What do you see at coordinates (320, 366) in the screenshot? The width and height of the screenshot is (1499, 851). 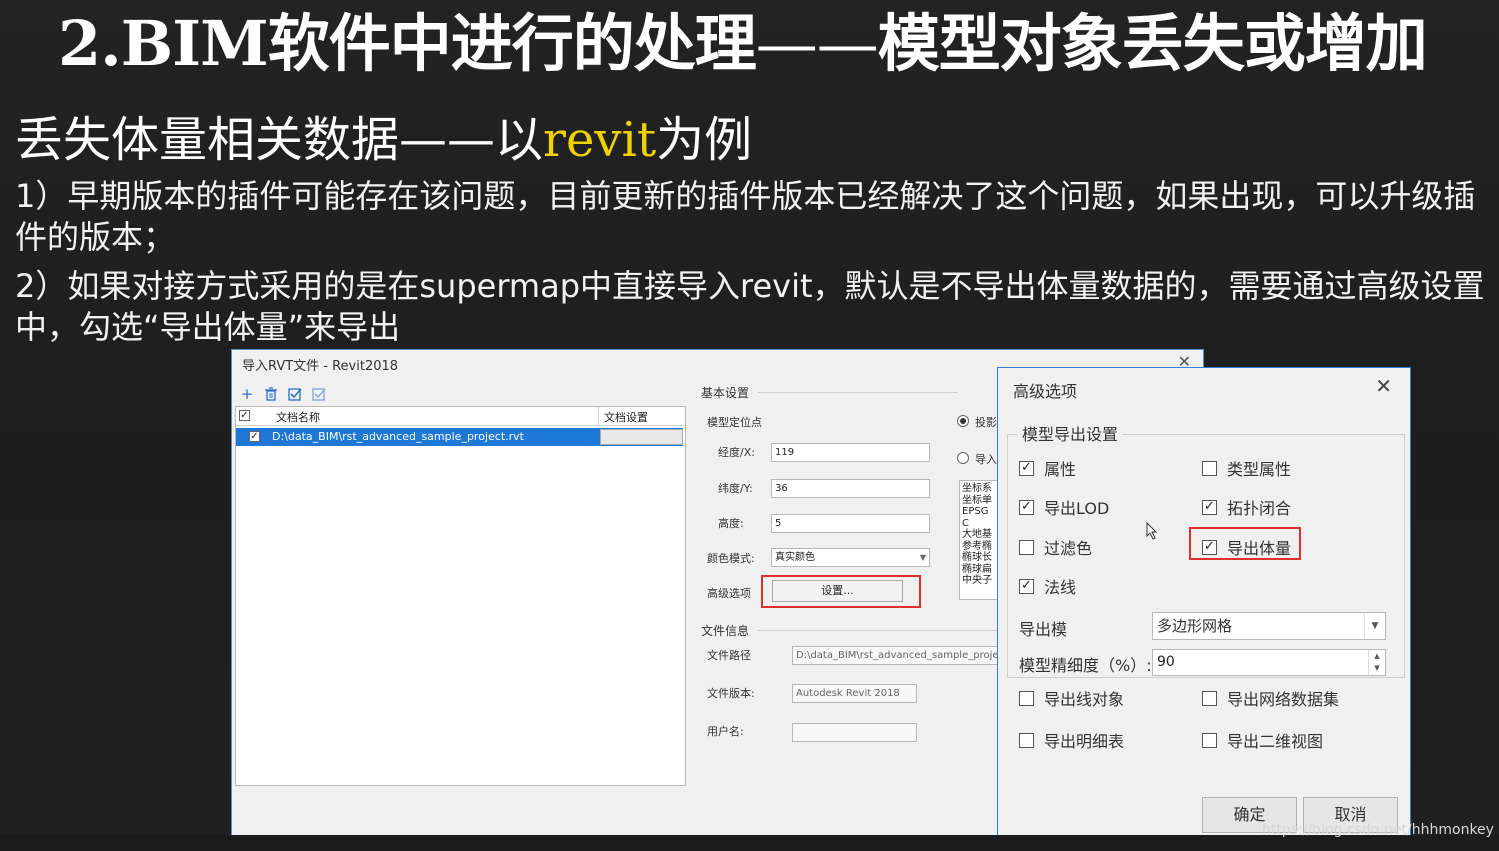 I see `window-title: 导入RVT文件 - Revit2018` at bounding box center [320, 366].